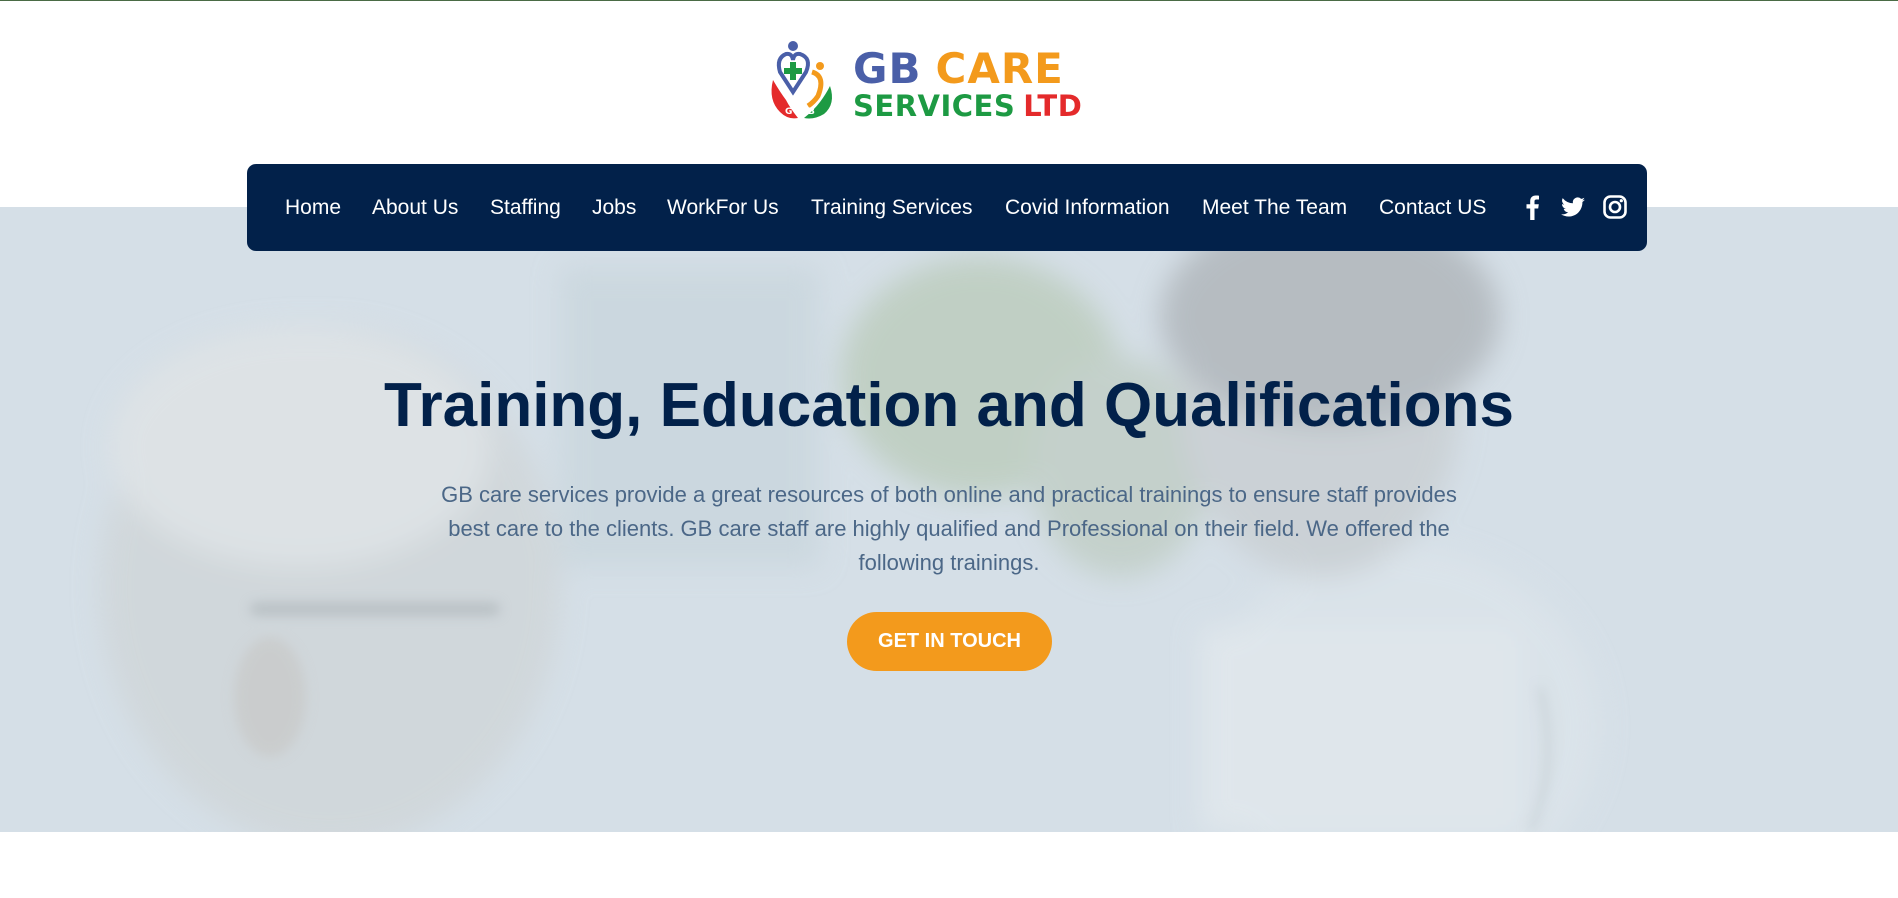 The width and height of the screenshot is (1898, 898). Describe the element at coordinates (1053, 106) in the screenshot. I see `logo-text-ltd: LTD` at that location.